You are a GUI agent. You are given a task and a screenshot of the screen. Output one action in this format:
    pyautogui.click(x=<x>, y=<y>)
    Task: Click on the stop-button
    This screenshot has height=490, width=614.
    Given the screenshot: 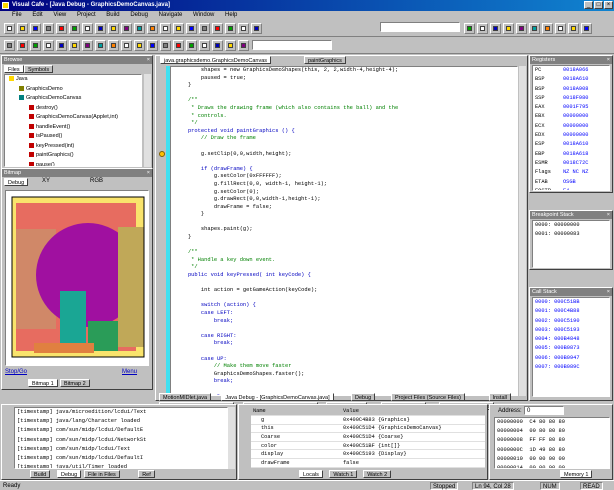 What is the action you would take?
    pyautogui.click(x=191, y=45)
    